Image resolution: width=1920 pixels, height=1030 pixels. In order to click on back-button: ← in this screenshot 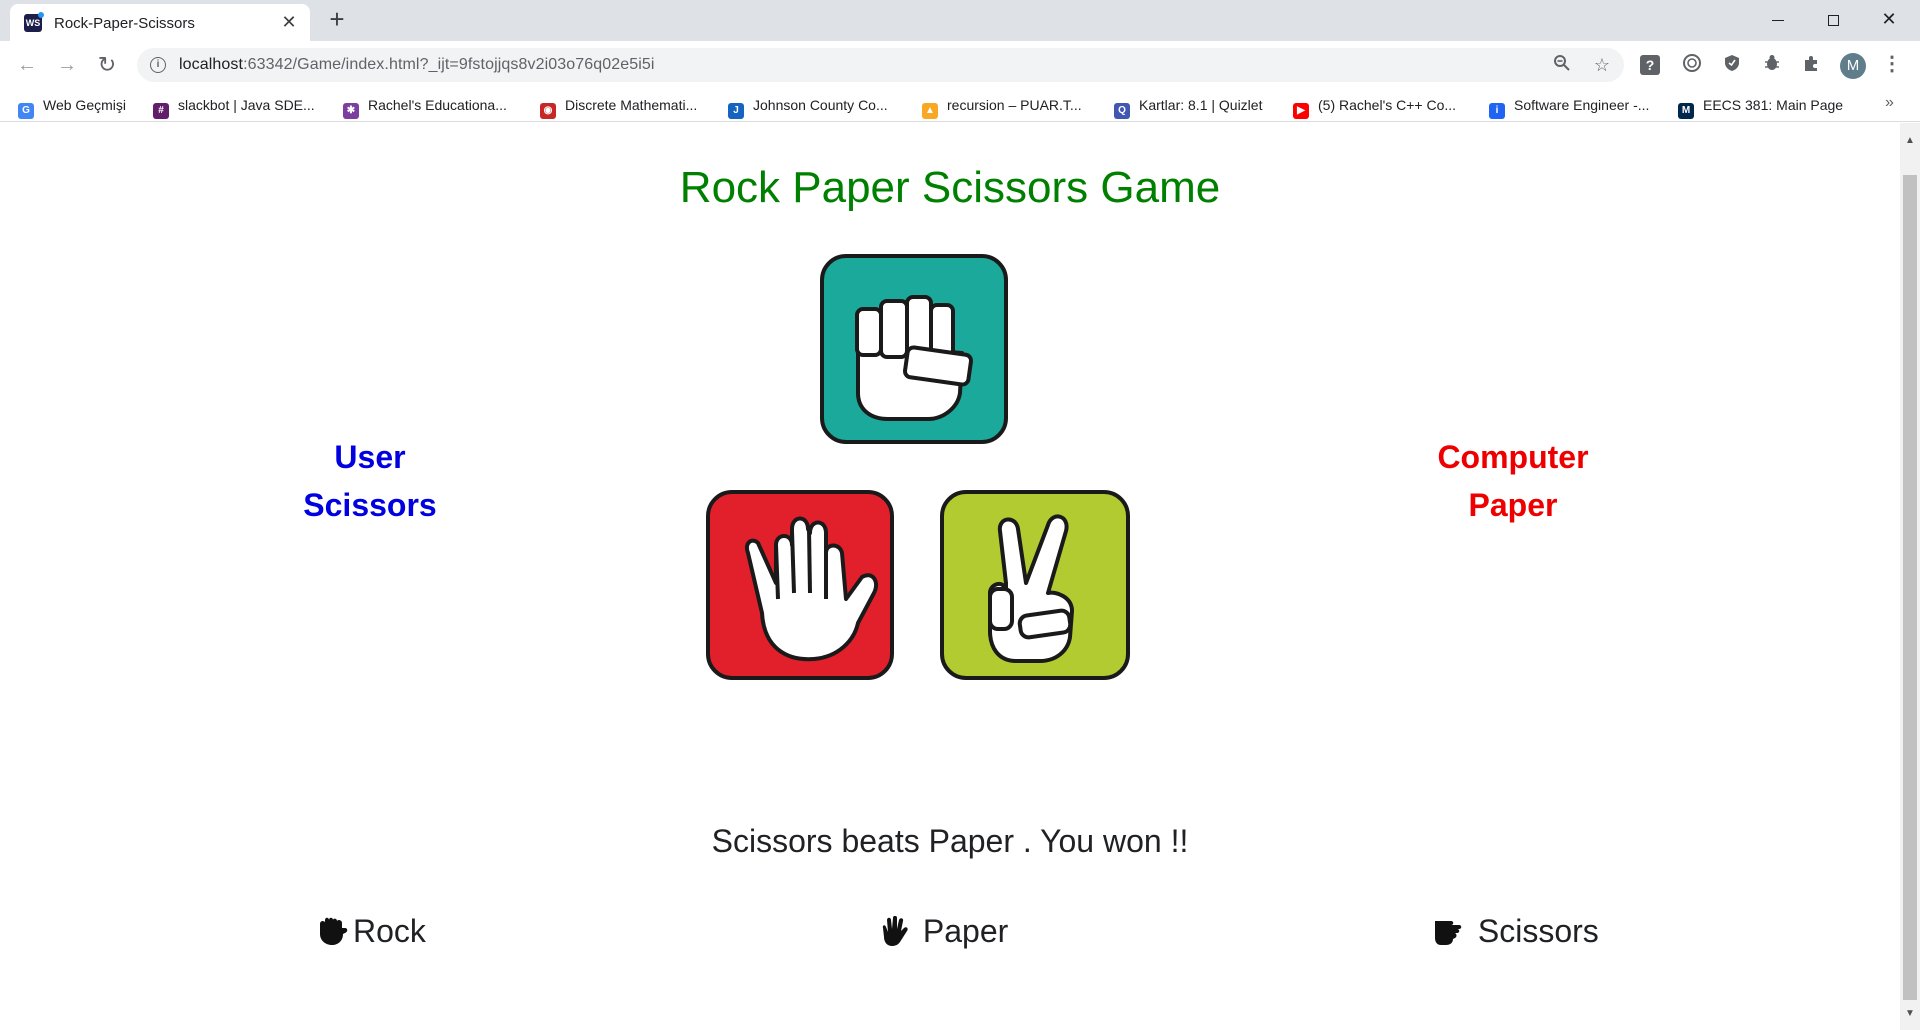, I will do `click(27, 65)`.